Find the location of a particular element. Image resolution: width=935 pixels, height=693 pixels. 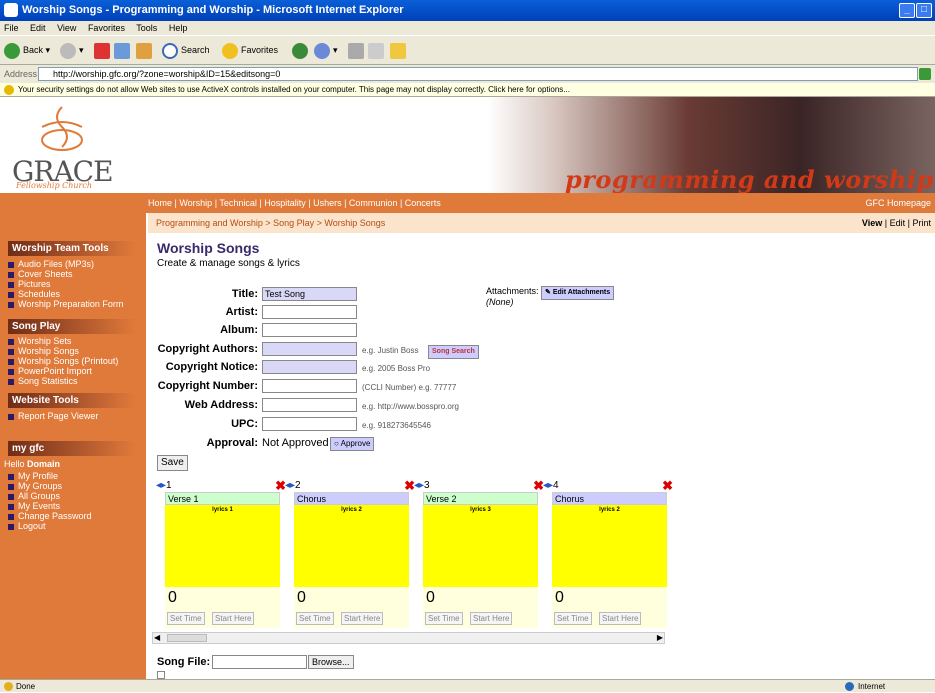

sidebar-item-all-groups: All Groups is located at coordinates (34, 496).